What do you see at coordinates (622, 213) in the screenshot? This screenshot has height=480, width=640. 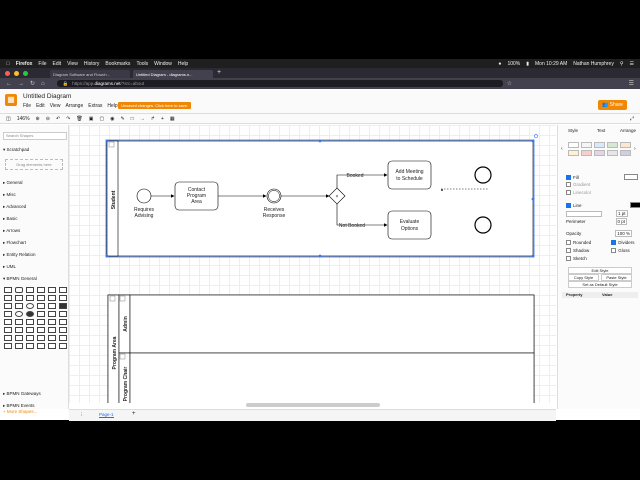 I see `line-width-field: 1 pt` at bounding box center [622, 213].